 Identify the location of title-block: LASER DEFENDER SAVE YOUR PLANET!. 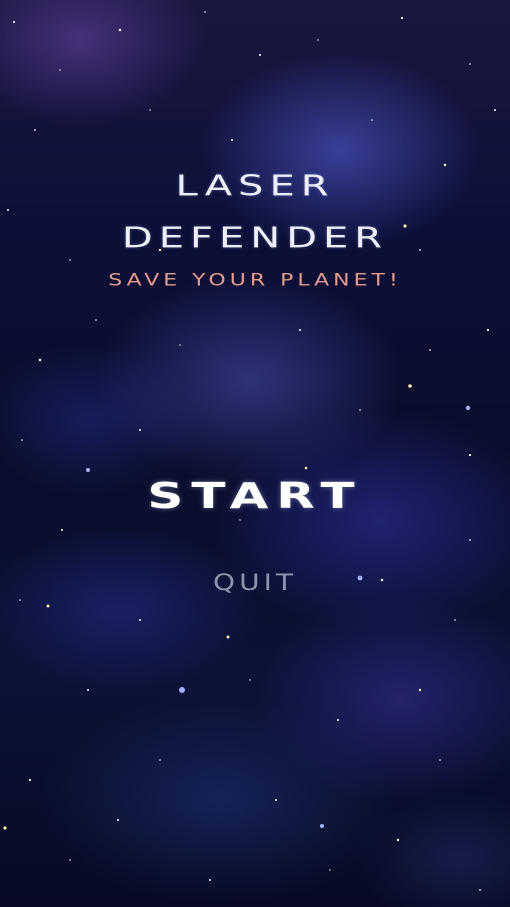
(255, 226).